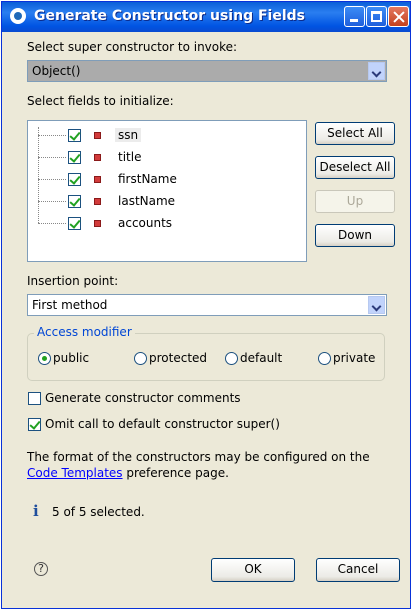 The width and height of the screenshot is (414, 612). Describe the element at coordinates (354, 16) in the screenshot. I see `minimize-button` at that location.